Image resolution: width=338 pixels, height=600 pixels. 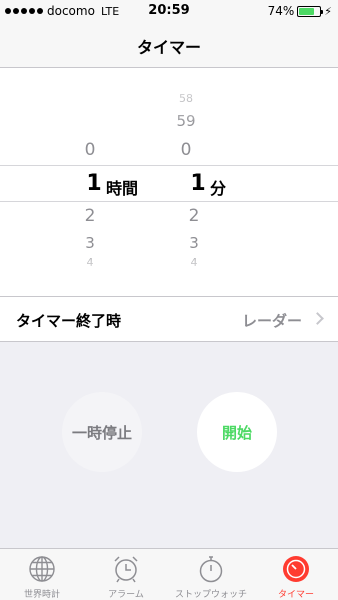 I want to click on stopwatch-icon, so click(x=211, y=569).